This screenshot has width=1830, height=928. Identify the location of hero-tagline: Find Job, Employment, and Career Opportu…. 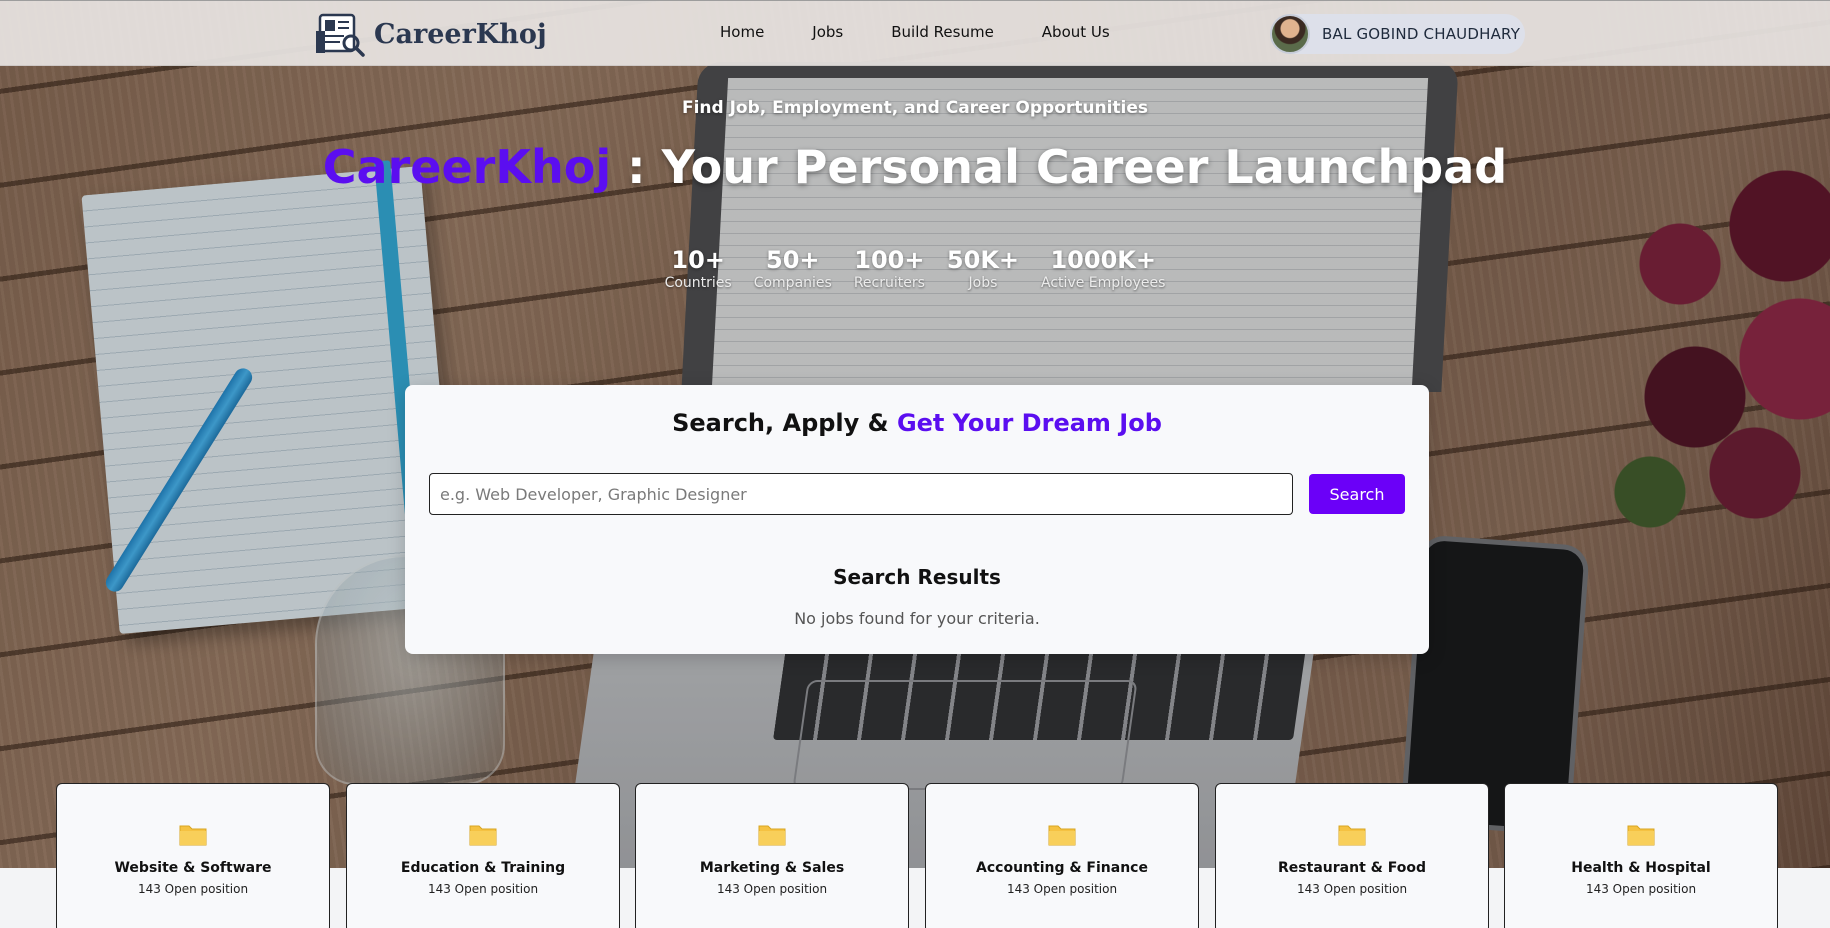
(915, 108).